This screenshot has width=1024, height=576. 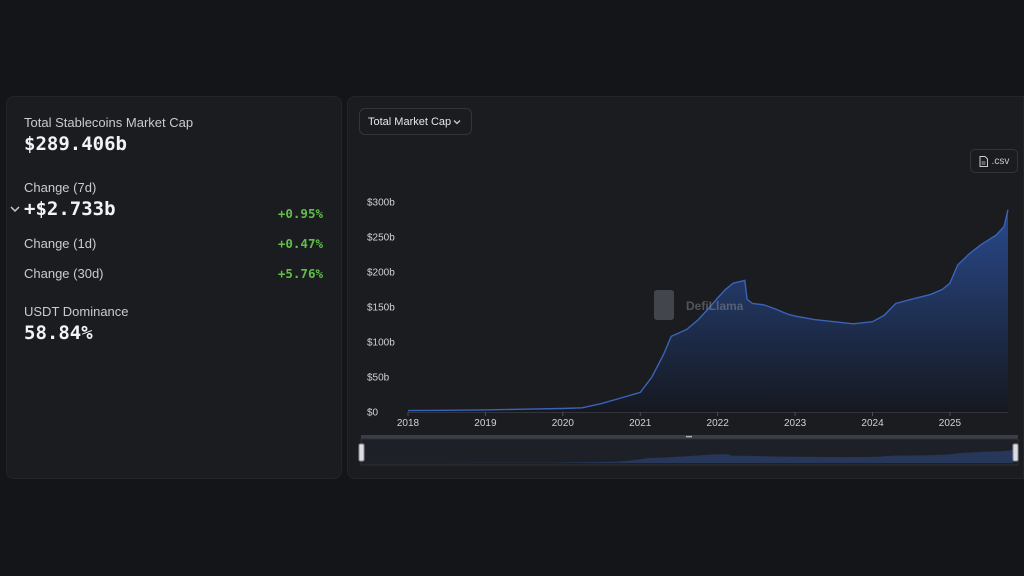 What do you see at coordinates (381, 203) in the screenshot?
I see `y-tick-label: $300b` at bounding box center [381, 203].